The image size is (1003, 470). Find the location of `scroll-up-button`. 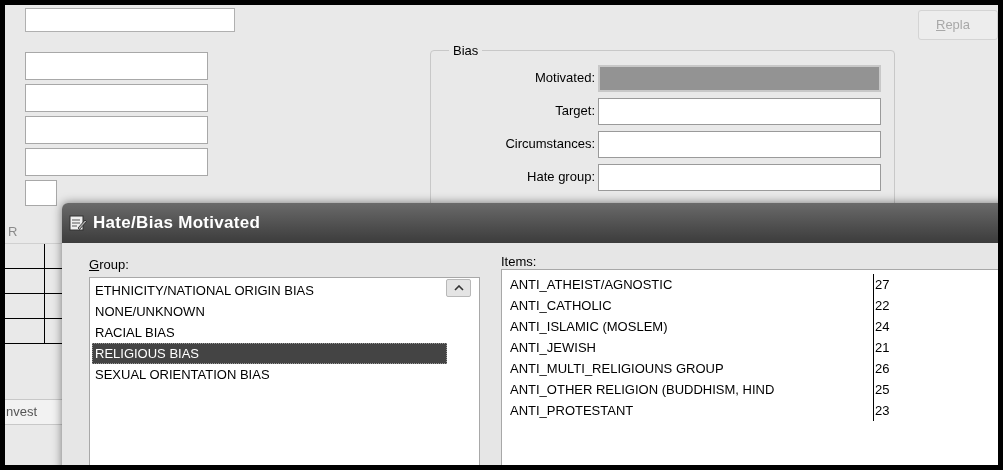

scroll-up-button is located at coordinates (458, 288).